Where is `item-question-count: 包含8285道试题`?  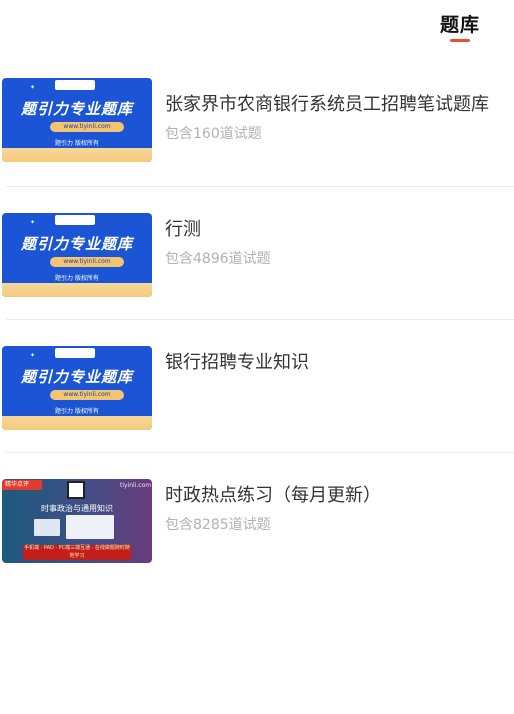
item-question-count: 包含8285道试题 is located at coordinates (218, 525).